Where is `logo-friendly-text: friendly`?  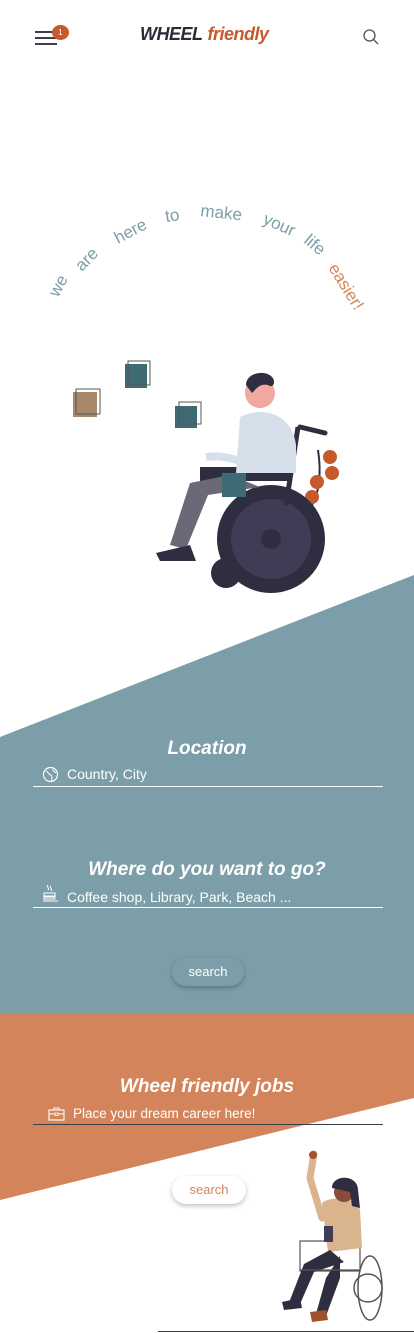
logo-friendly-text: friendly is located at coordinates (238, 34).